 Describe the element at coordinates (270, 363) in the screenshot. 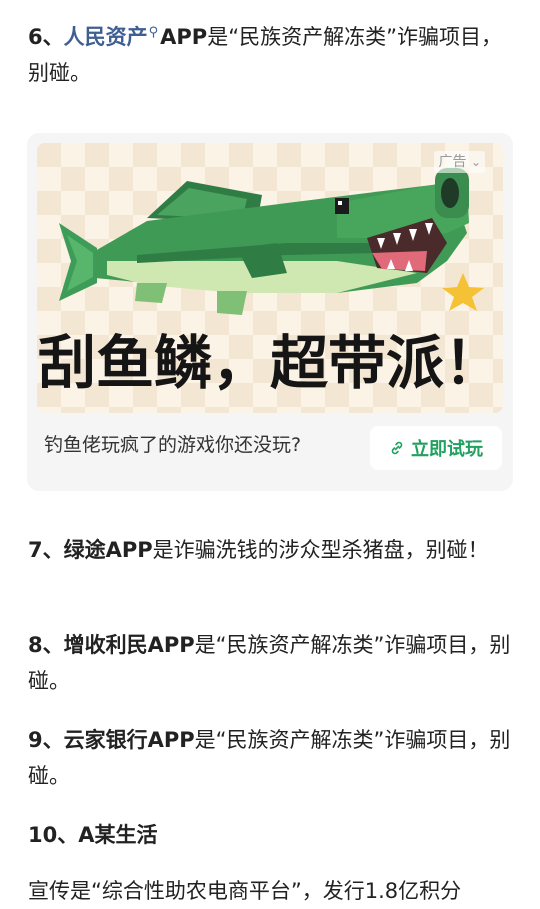

I see `ad-image-headline: 刮鱼鳞，超带派！` at that location.